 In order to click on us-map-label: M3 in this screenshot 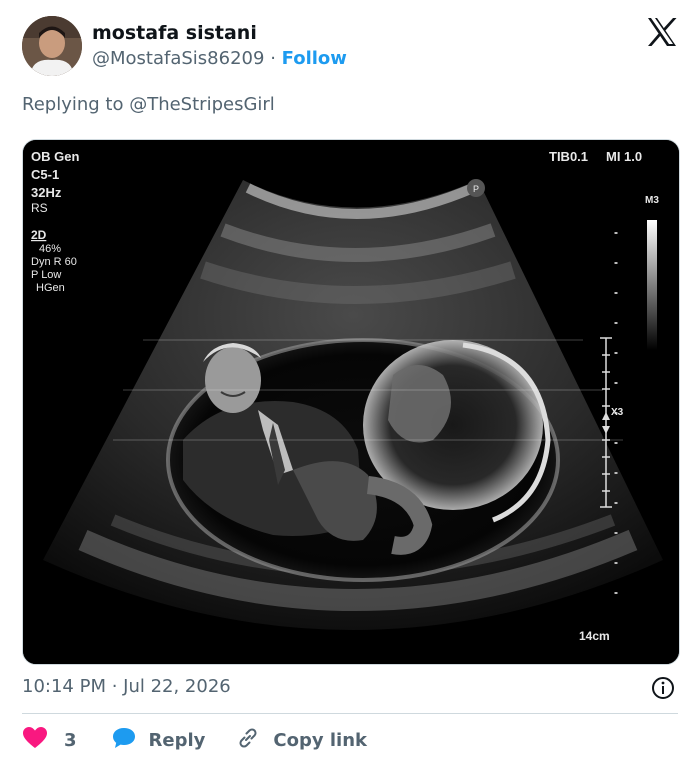, I will do `click(652, 200)`.